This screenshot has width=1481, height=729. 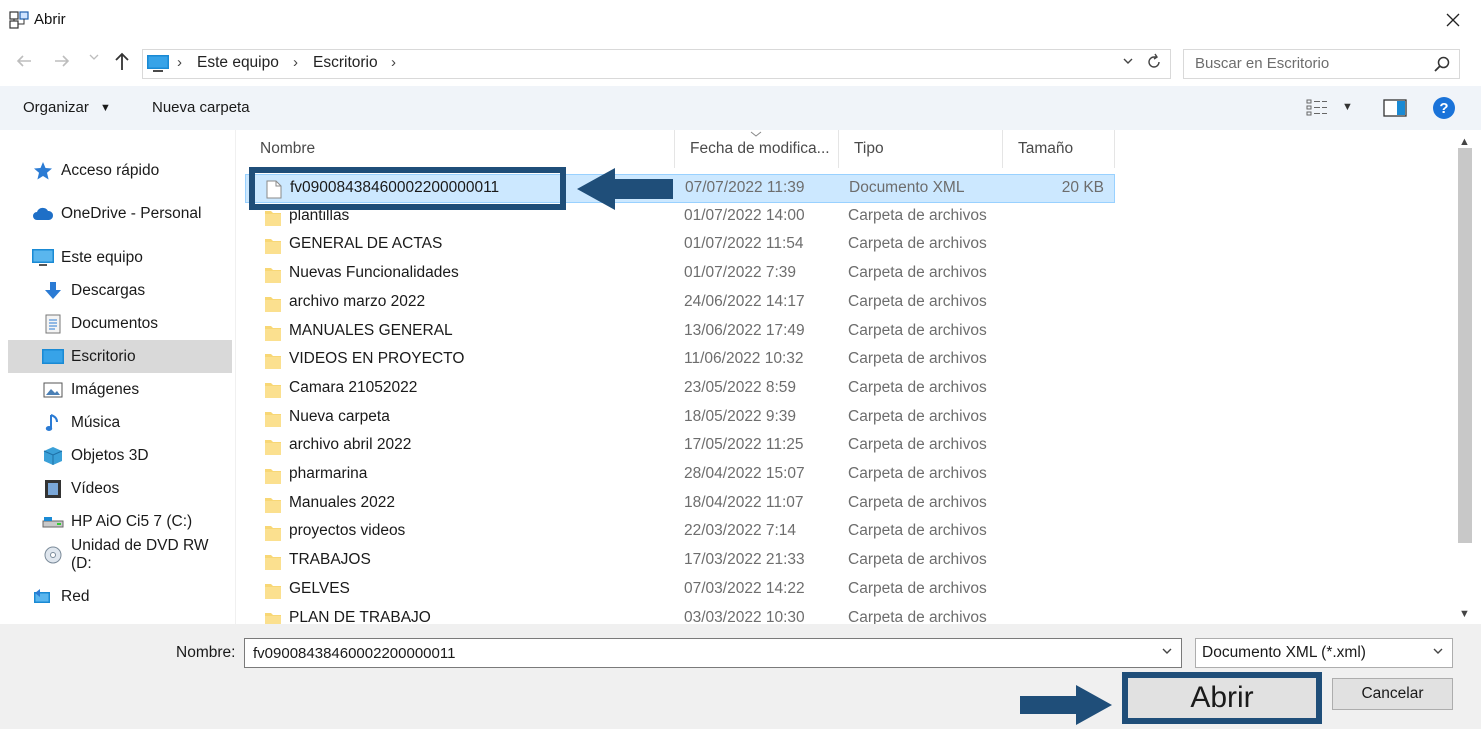 I want to click on file-date: 01/07/2022 14:00, so click(x=744, y=215).